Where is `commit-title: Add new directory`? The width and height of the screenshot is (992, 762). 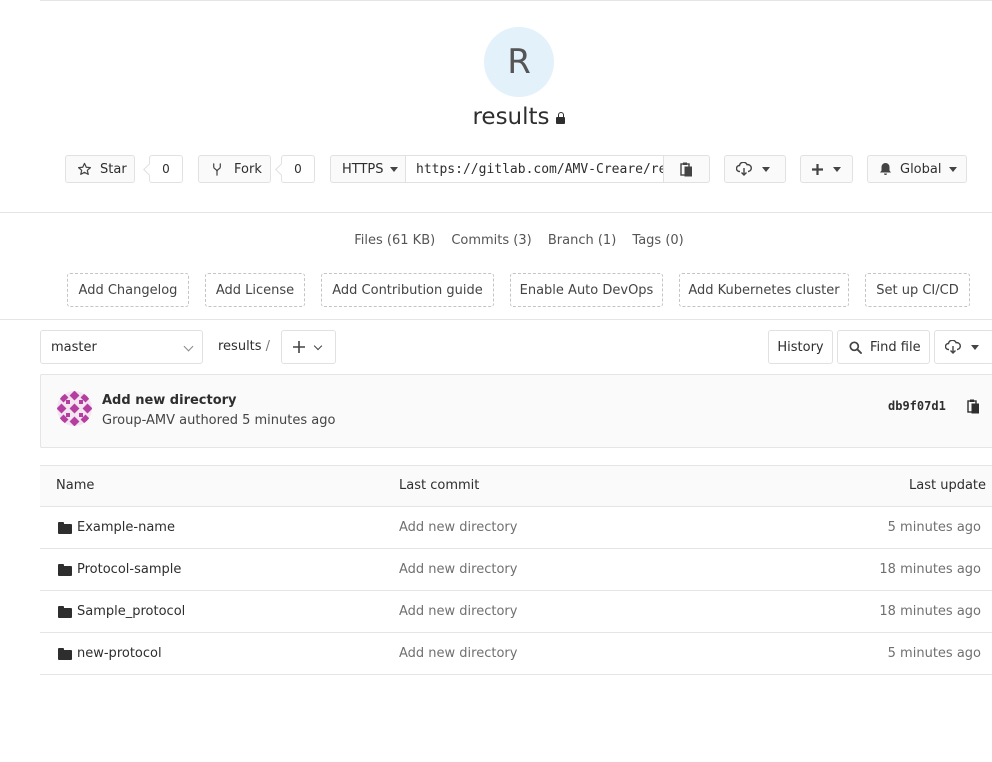
commit-title: Add new directory is located at coordinates (169, 400).